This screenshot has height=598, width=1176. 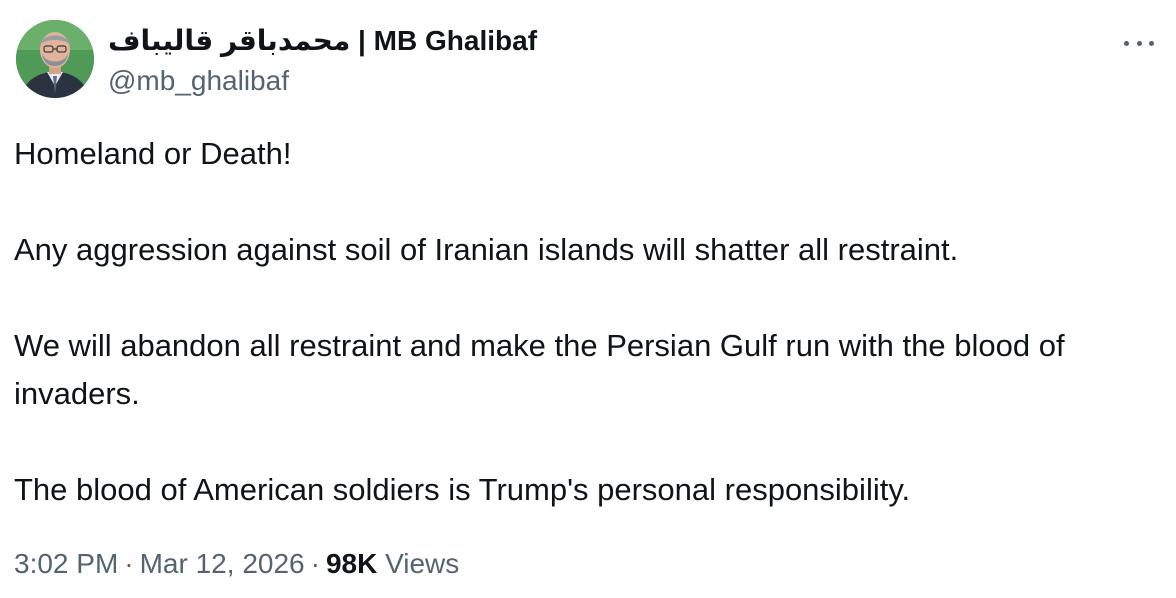 I want to click on tweet-date: Mar 12, 2026, so click(x=222, y=563).